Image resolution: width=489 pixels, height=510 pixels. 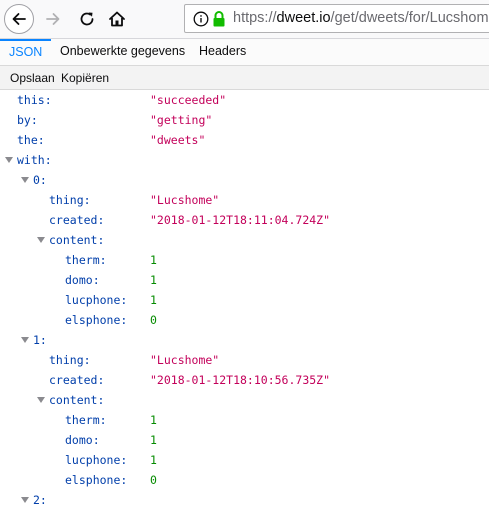 What do you see at coordinates (244, 500) in the screenshot?
I see `tree-row-item-2: 2:` at bounding box center [244, 500].